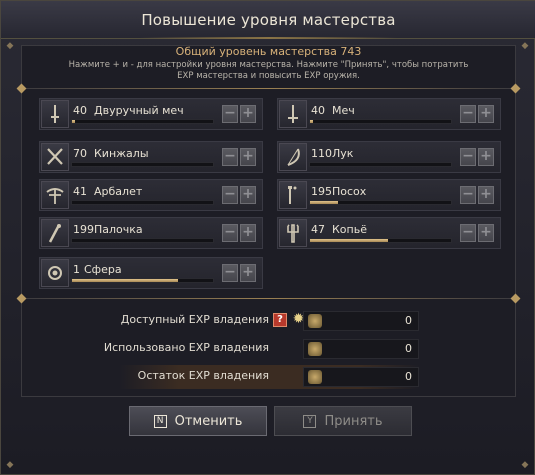  I want to click on weapon-name: Двуручный меч, so click(139, 110).